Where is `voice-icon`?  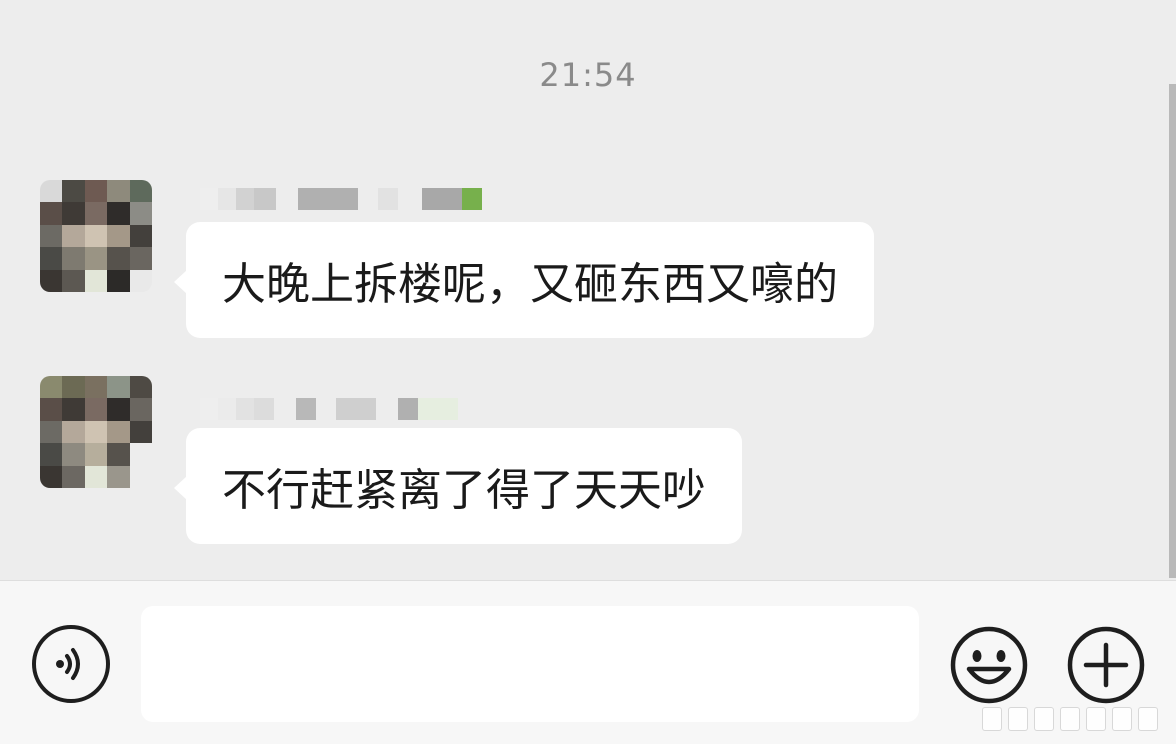 voice-icon is located at coordinates (68, 664).